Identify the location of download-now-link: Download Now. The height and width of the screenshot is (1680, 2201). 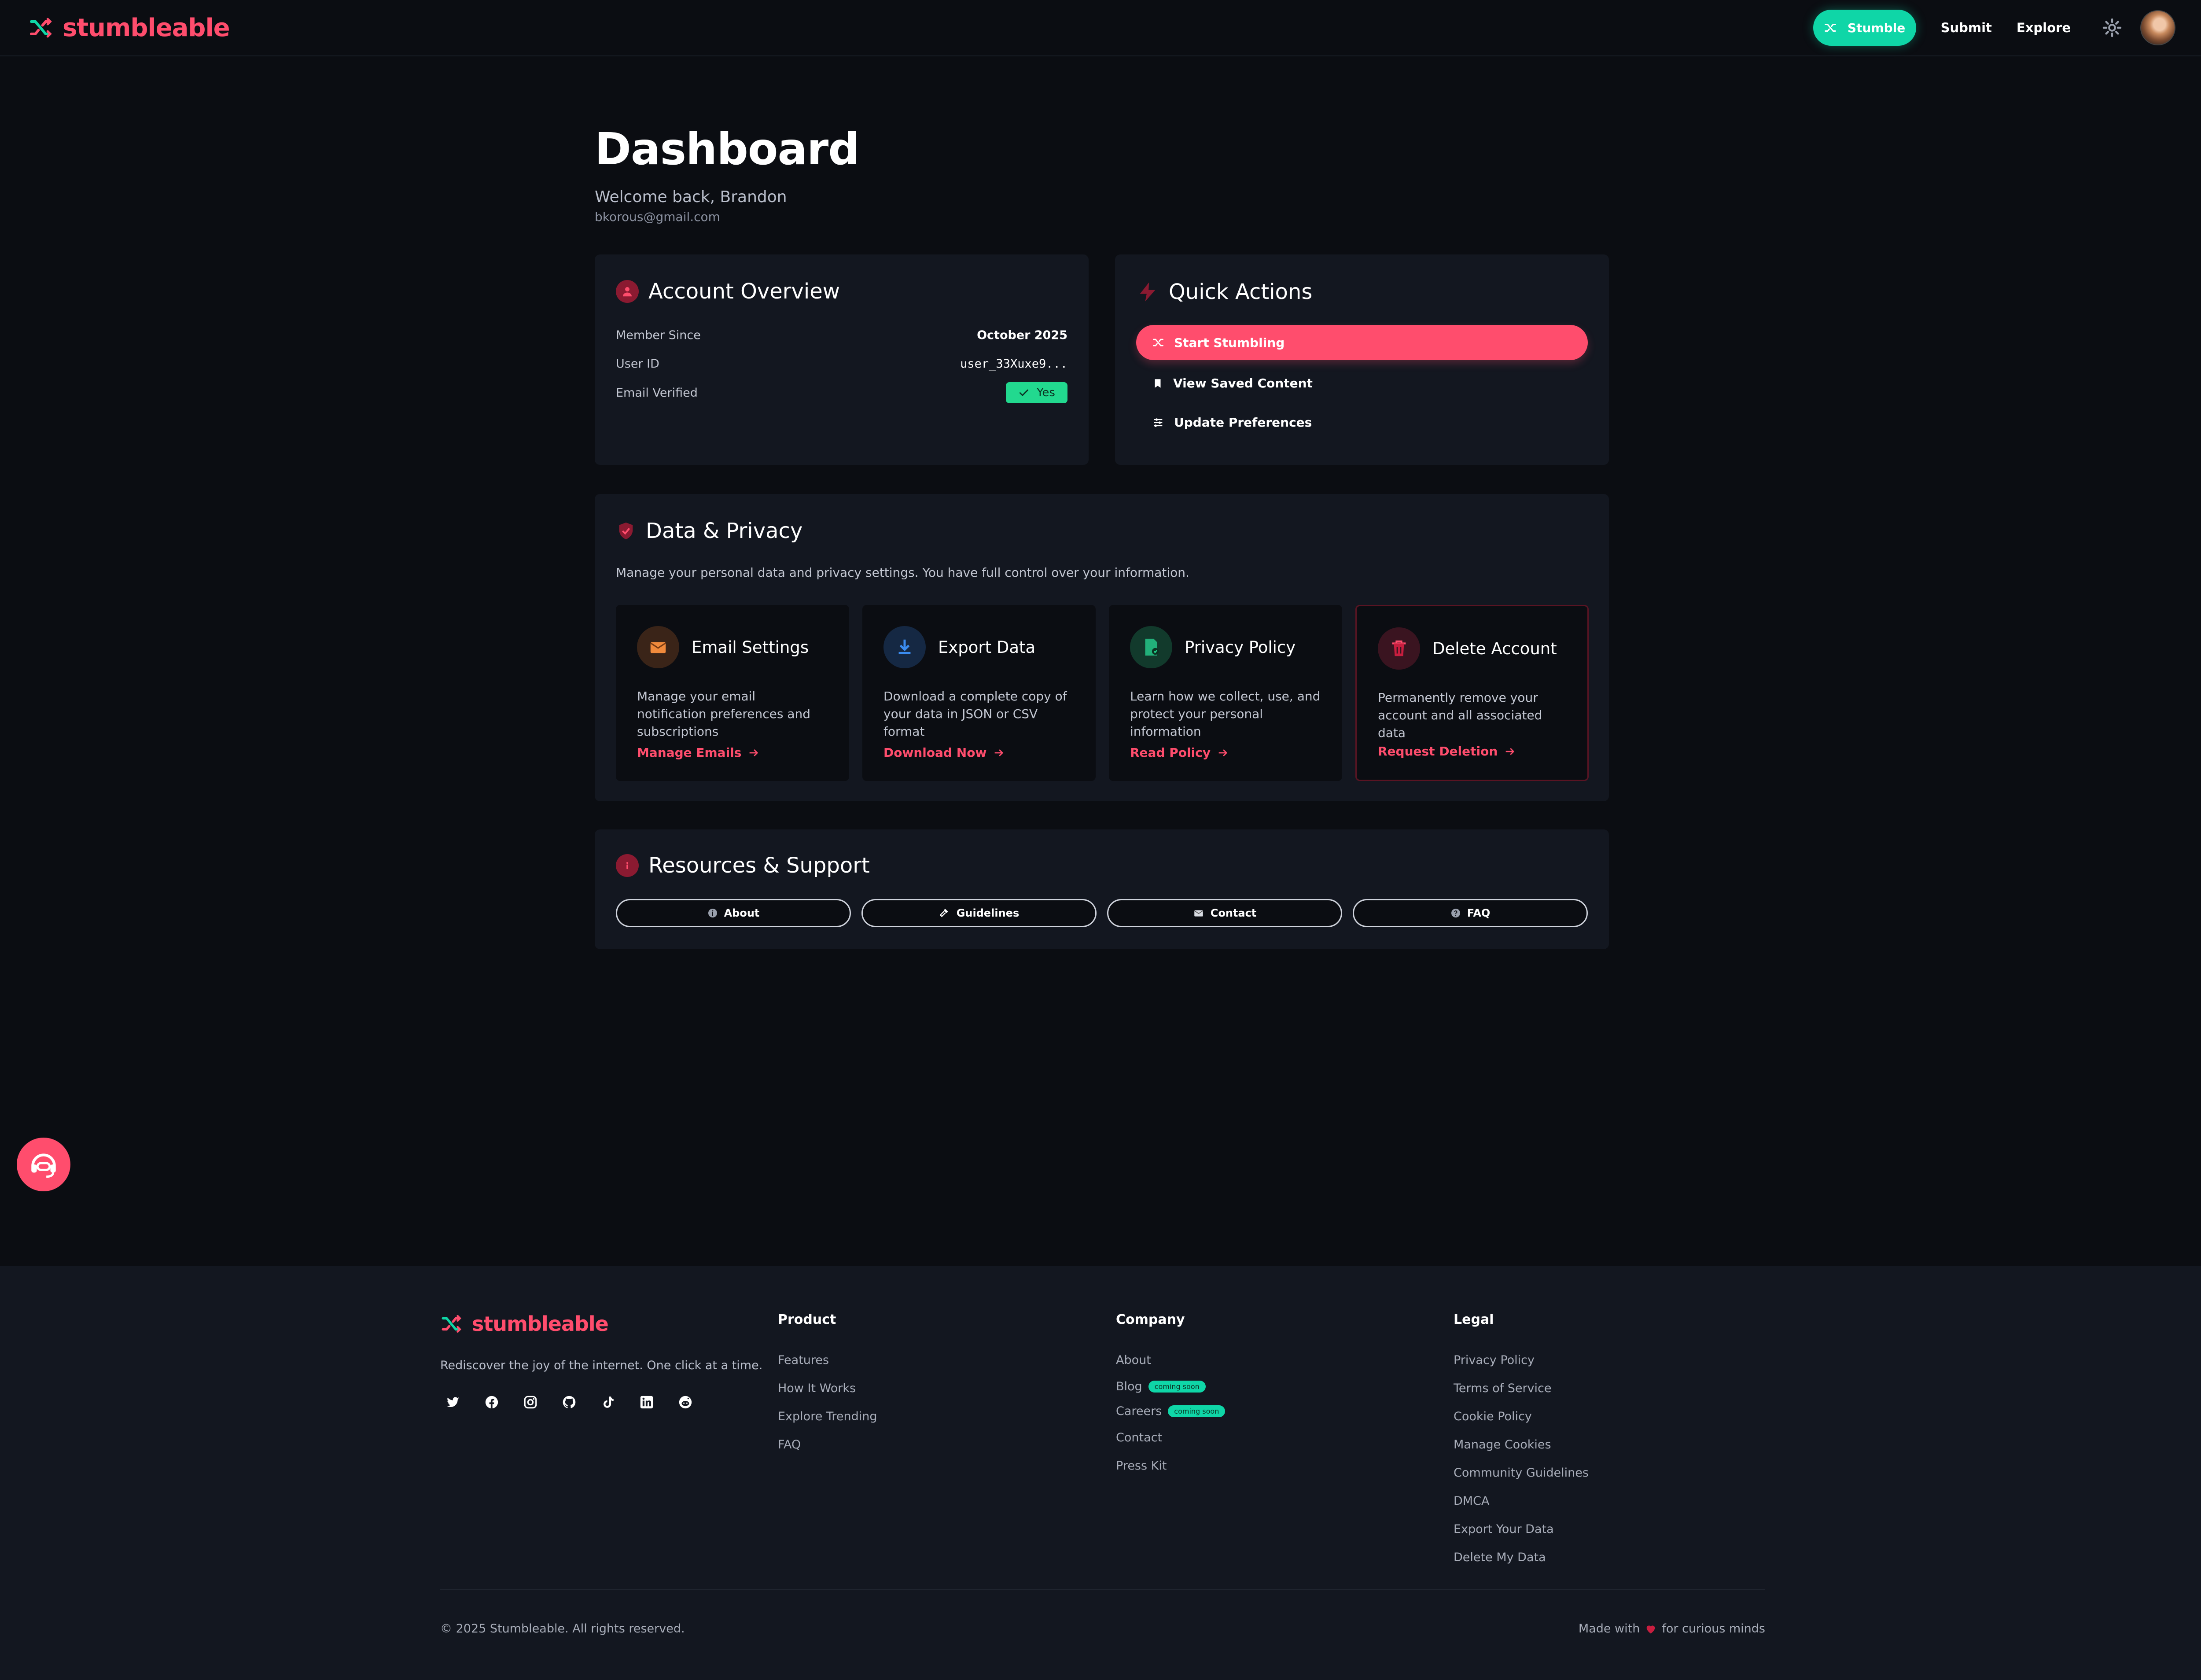
(944, 752).